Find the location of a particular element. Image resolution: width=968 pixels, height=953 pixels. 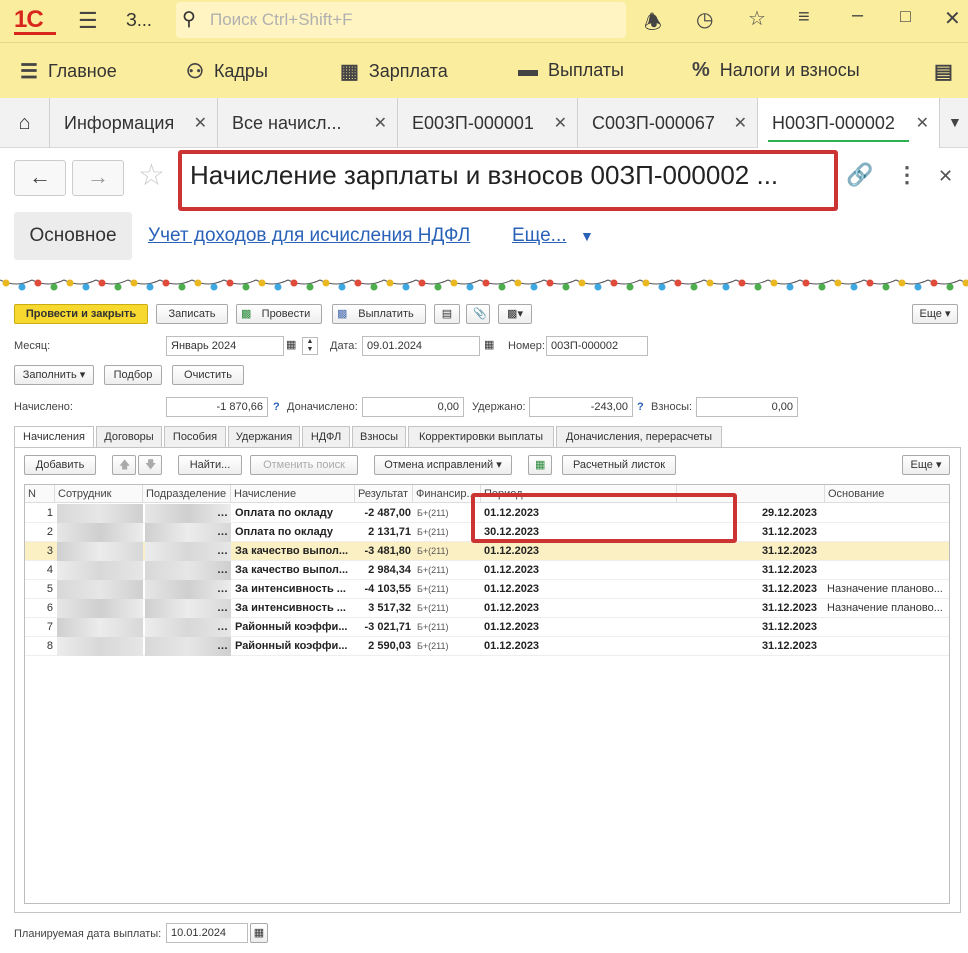

tab-n00zp: Н00ЗП-000002 ✕ is located at coordinates (849, 123).